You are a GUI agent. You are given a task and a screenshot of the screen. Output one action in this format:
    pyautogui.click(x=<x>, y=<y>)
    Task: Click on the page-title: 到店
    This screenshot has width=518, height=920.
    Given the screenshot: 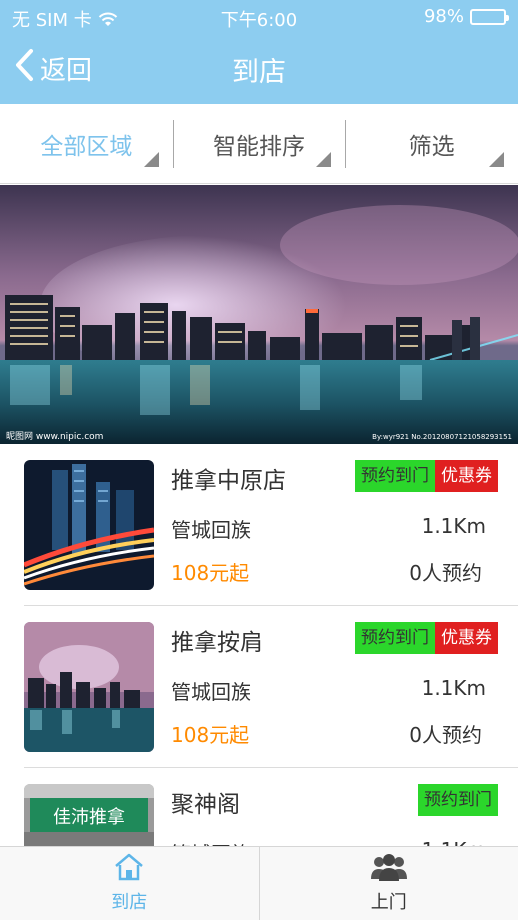 What is the action you would take?
    pyautogui.click(x=259, y=72)
    